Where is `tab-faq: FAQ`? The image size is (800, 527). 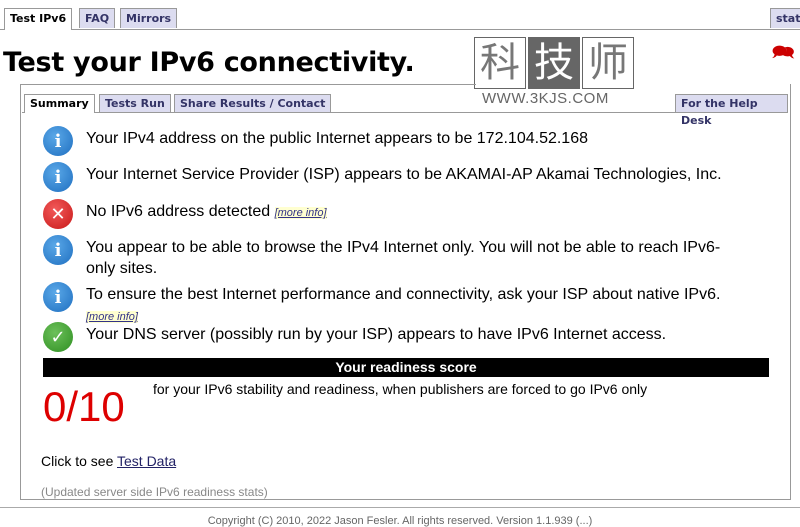
tab-faq: FAQ is located at coordinates (97, 18).